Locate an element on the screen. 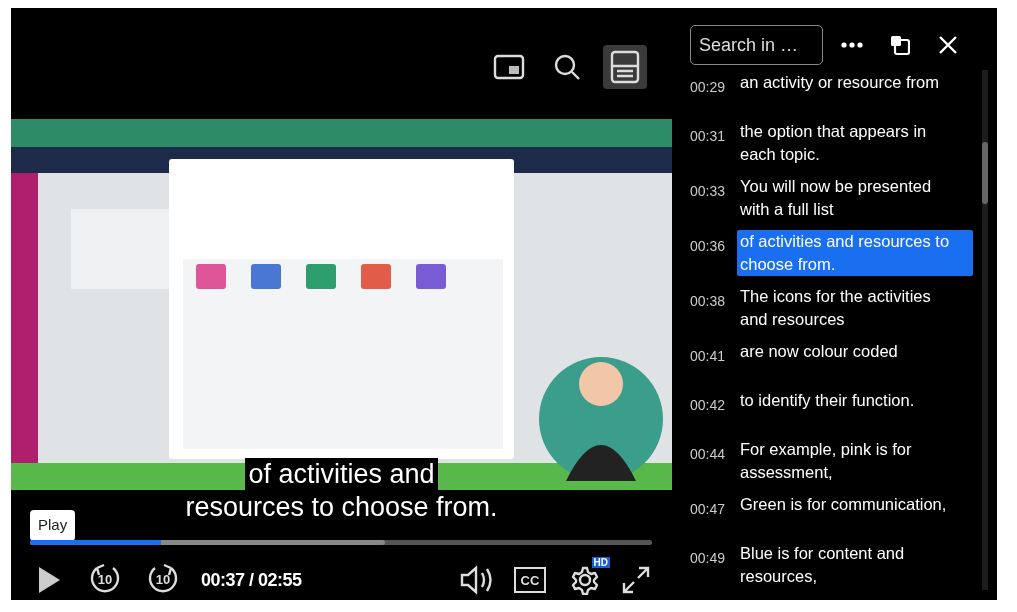 The image size is (1017, 612). timestamp: 00:47 is located at coordinates (708, 509).